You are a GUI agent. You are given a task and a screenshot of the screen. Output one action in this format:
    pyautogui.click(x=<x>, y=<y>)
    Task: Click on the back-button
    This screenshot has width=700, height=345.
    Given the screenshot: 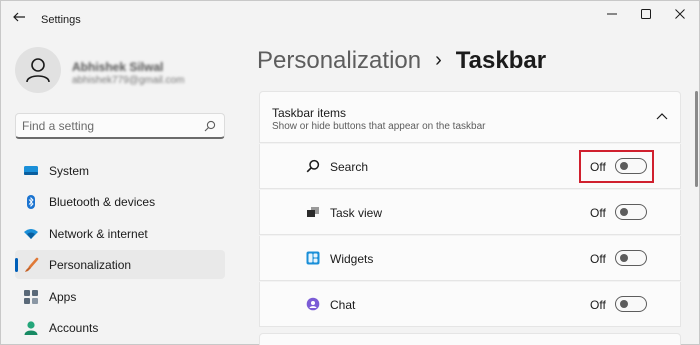 What is the action you would take?
    pyautogui.click(x=21, y=17)
    